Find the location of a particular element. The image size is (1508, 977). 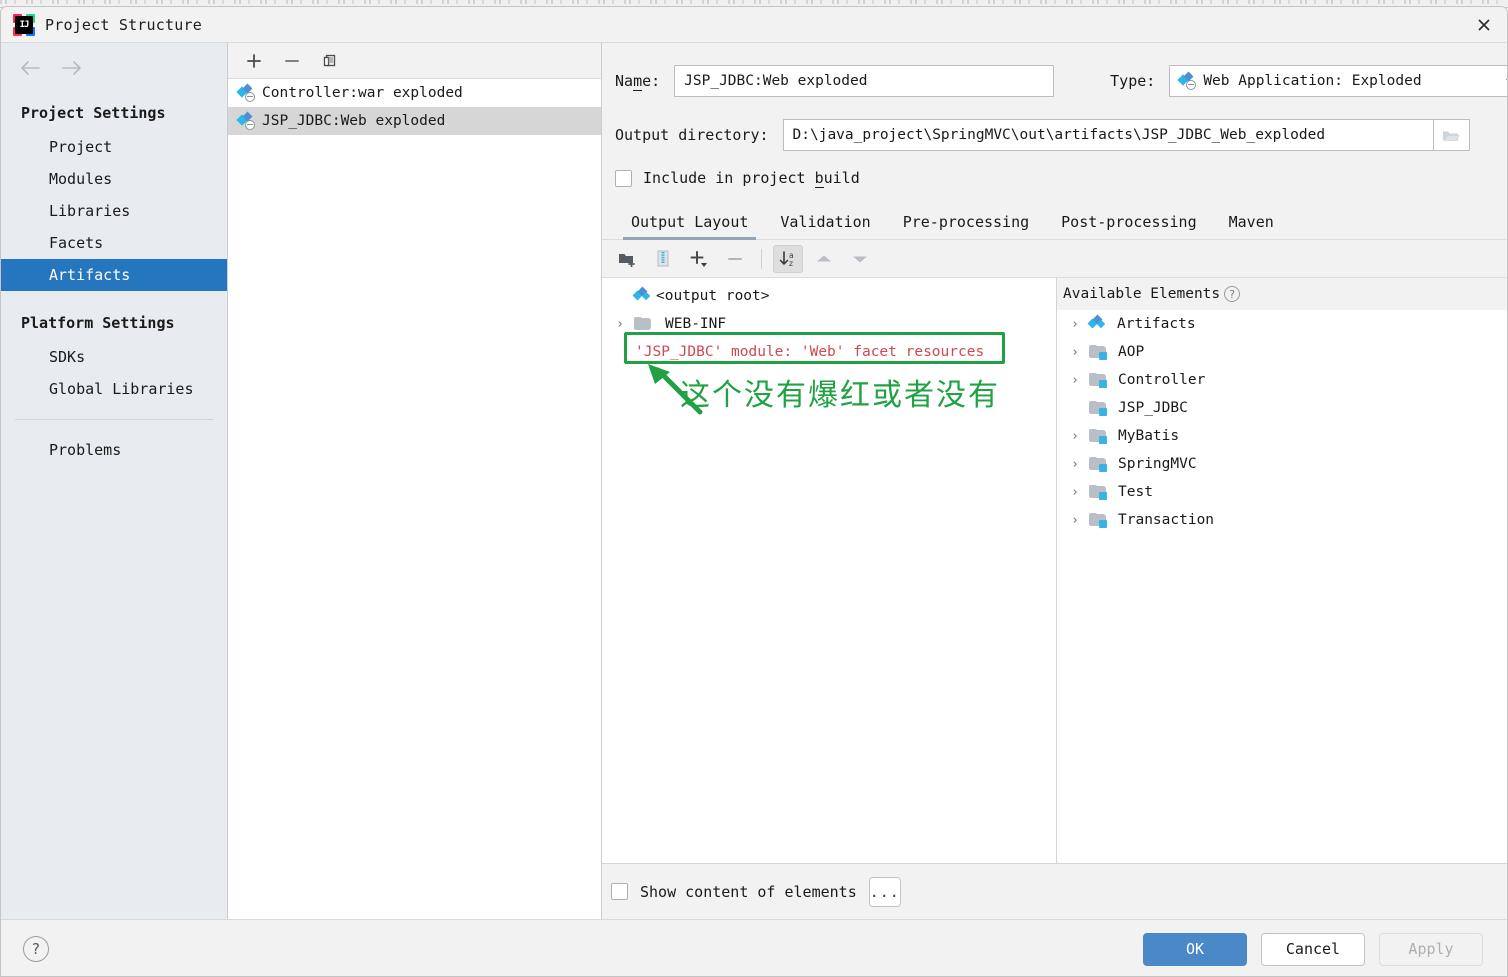

sidebar-group-project-settings: Project Settings is located at coordinates (93, 113).